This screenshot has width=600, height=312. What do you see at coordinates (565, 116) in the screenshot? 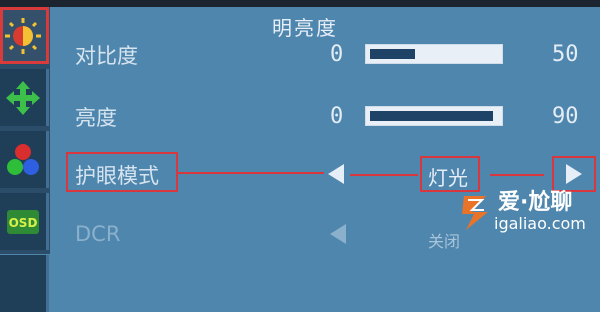
I see `brightness-value: 90` at bounding box center [565, 116].